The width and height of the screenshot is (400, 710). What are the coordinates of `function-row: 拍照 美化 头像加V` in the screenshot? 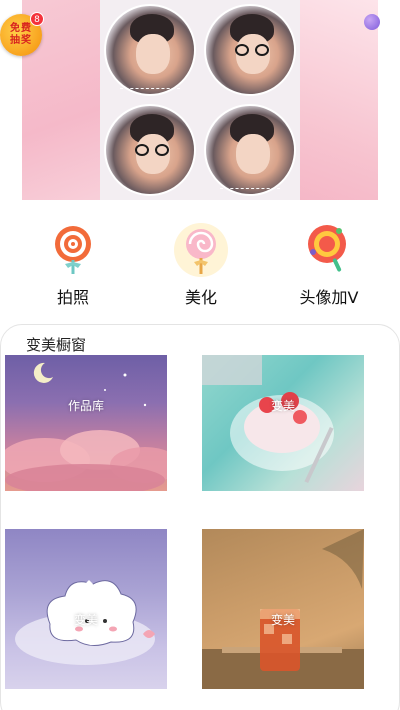 It's located at (200, 263).